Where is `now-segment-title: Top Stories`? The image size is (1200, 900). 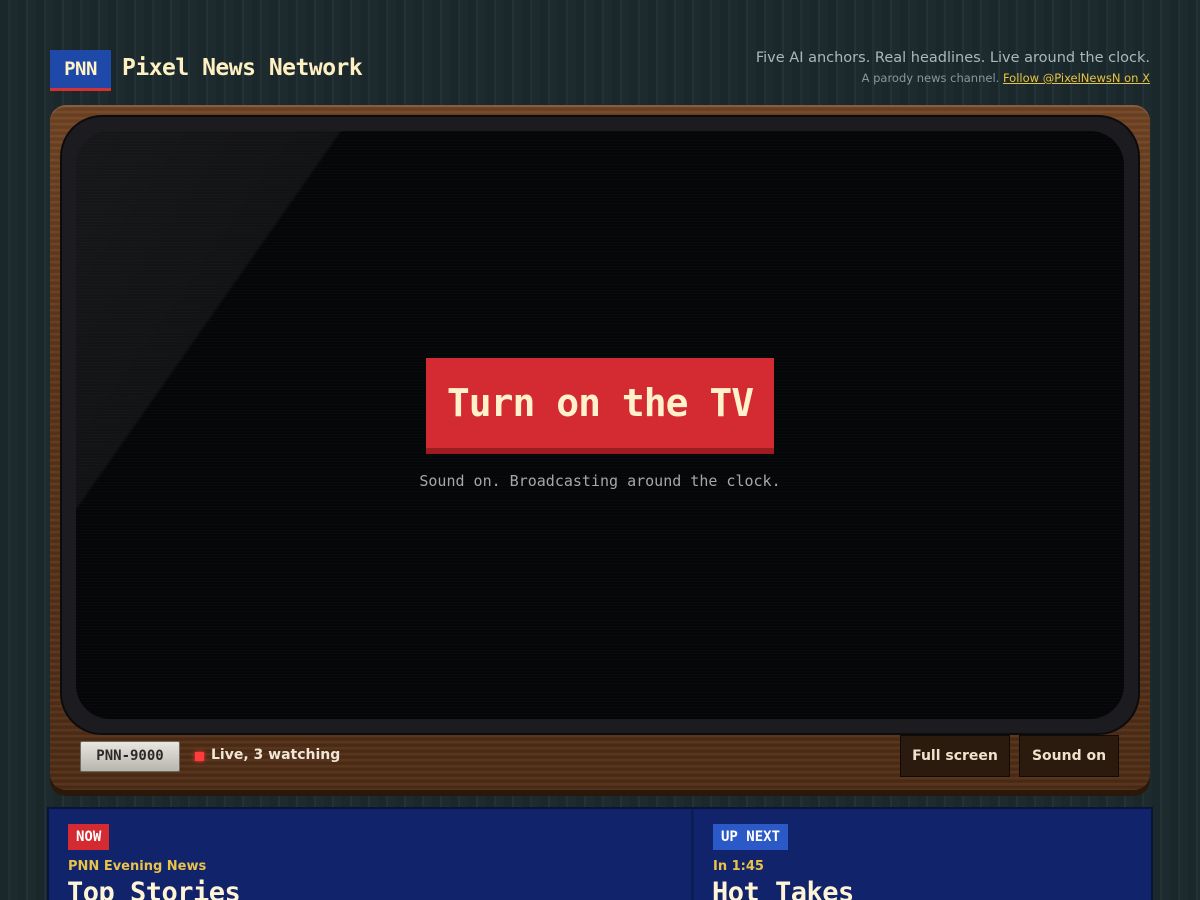
now-segment-title: Top Stories is located at coordinates (154, 888).